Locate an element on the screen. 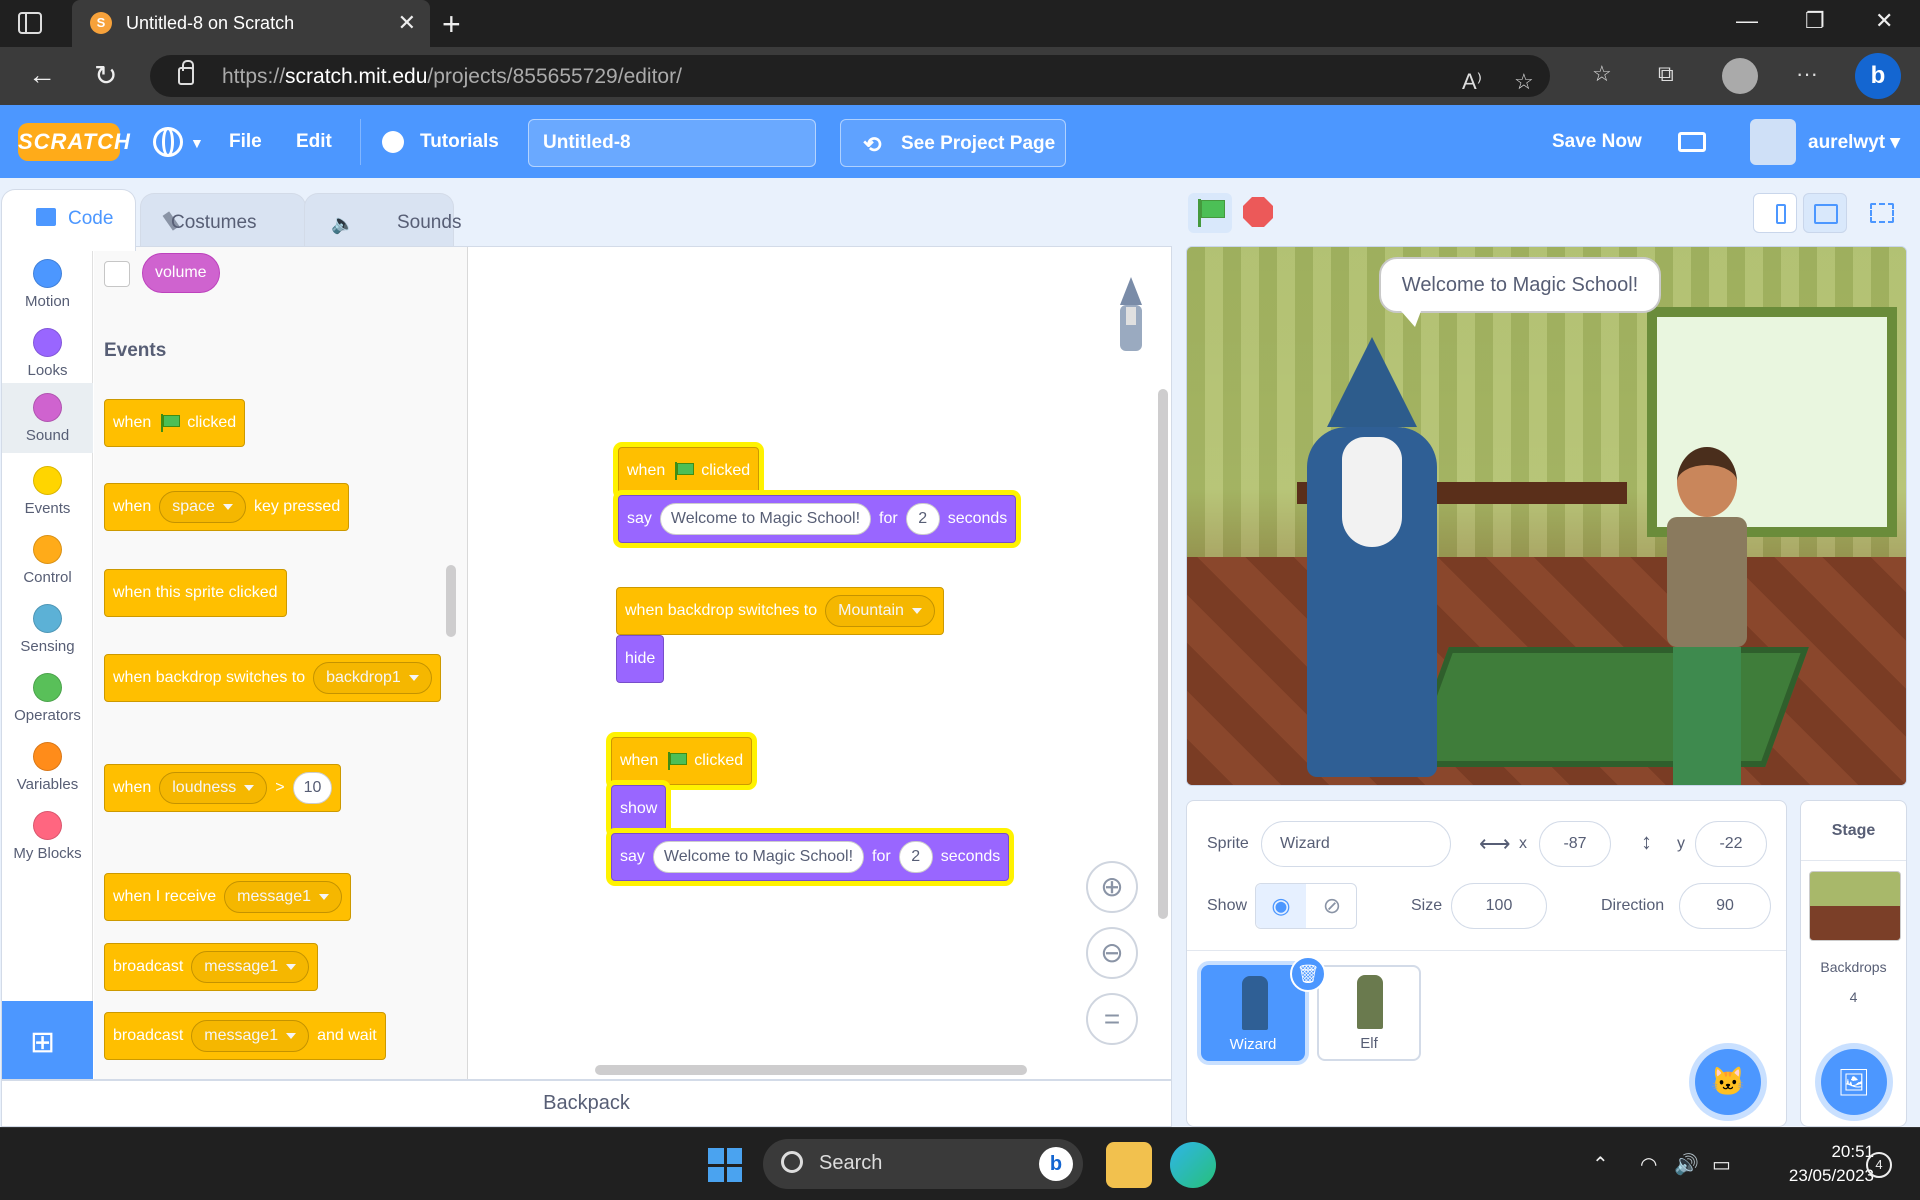  chevron-down-icon: ▼ is located at coordinates (197, 143).